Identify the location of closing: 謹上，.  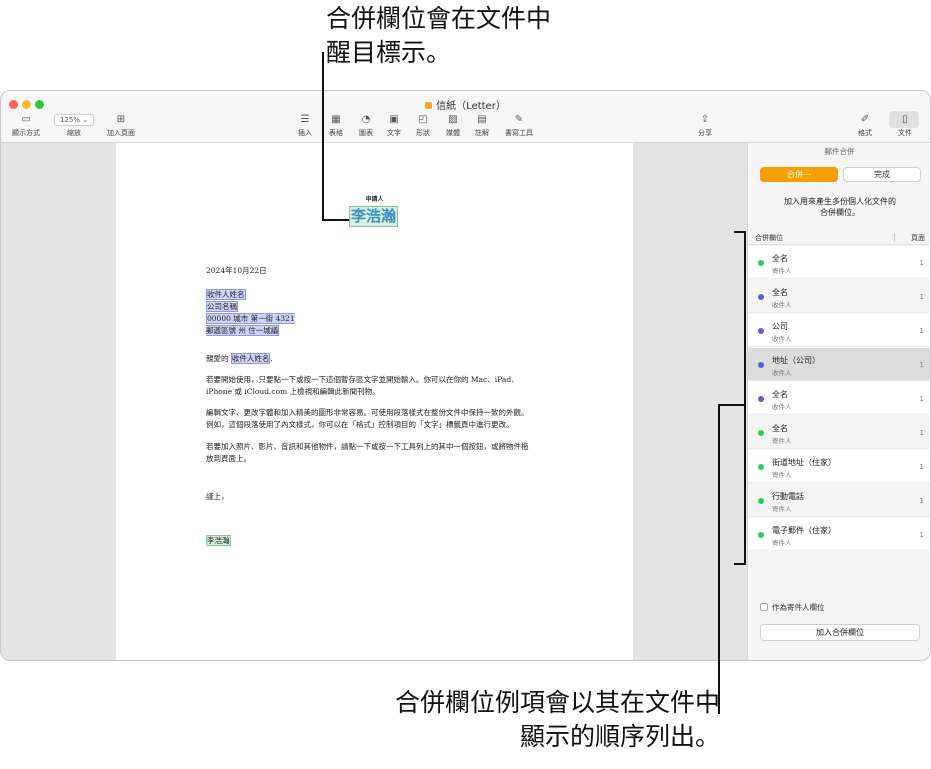
(217, 497).